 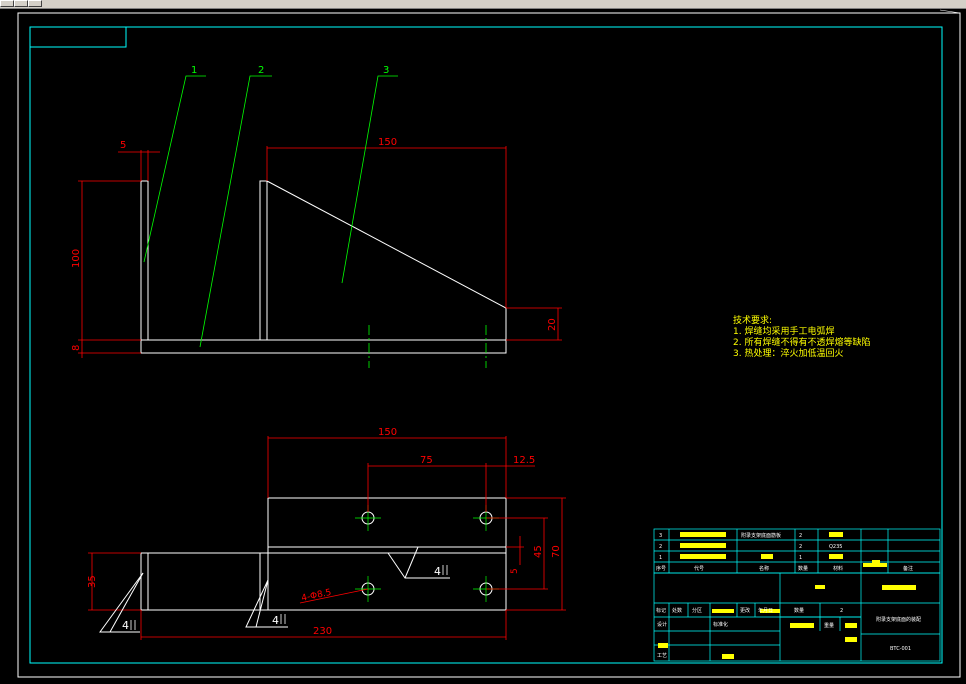 What do you see at coordinates (76, 348) in the screenshot?
I see `dim-base-thickness: 8` at bounding box center [76, 348].